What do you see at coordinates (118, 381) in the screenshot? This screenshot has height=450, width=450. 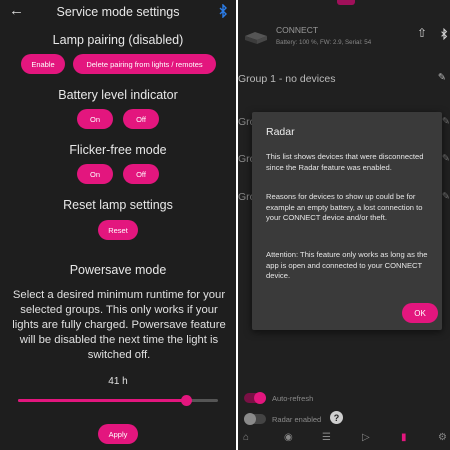 I see `runtime-value: 41 h` at bounding box center [118, 381].